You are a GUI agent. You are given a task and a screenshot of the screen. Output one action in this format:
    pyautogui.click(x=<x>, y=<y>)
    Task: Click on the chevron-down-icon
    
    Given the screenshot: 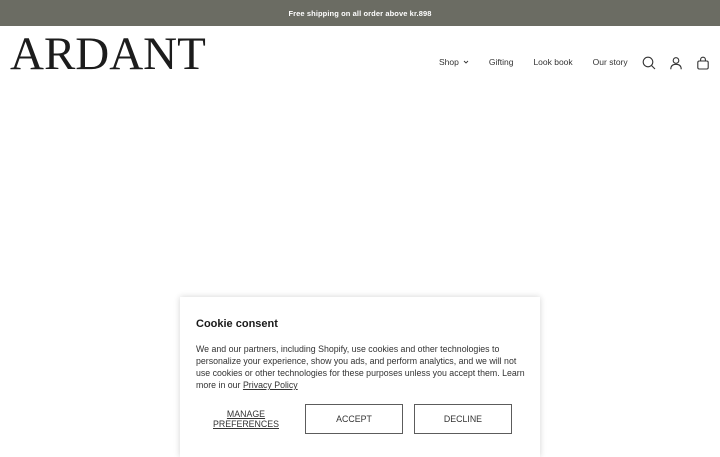 What is the action you would take?
    pyautogui.click(x=466, y=62)
    